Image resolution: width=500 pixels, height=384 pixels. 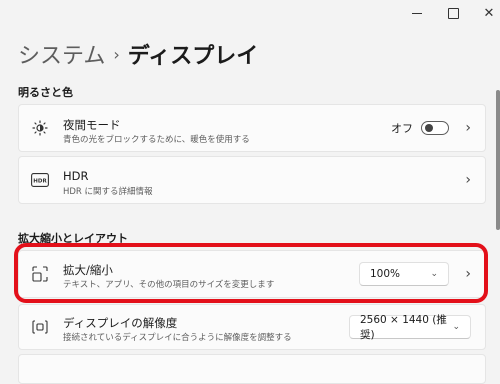 What do you see at coordinates (385, 274) in the screenshot?
I see `scale-dropdown-value: 100%` at bounding box center [385, 274].